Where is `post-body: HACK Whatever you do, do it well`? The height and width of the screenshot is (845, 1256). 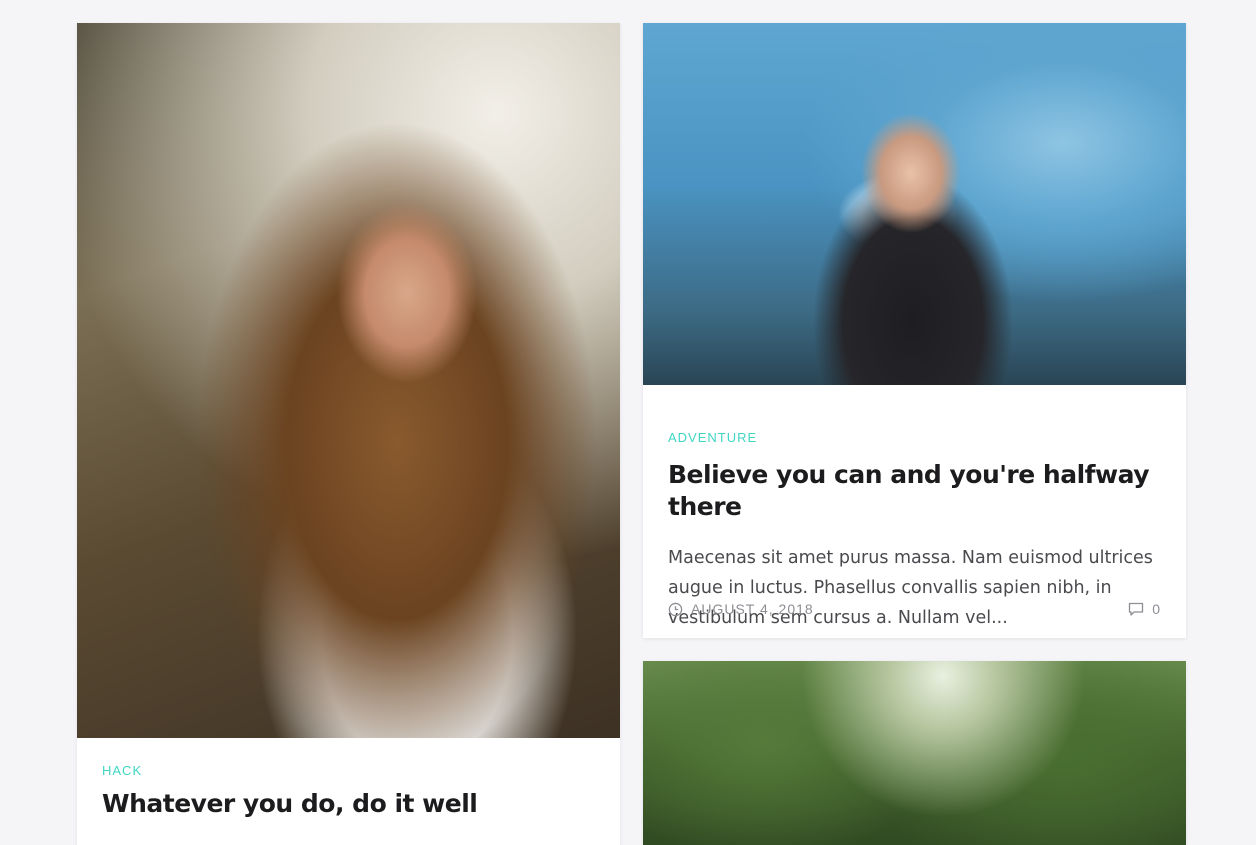
post-body: HACK Whatever you do, do it well is located at coordinates (348, 791).